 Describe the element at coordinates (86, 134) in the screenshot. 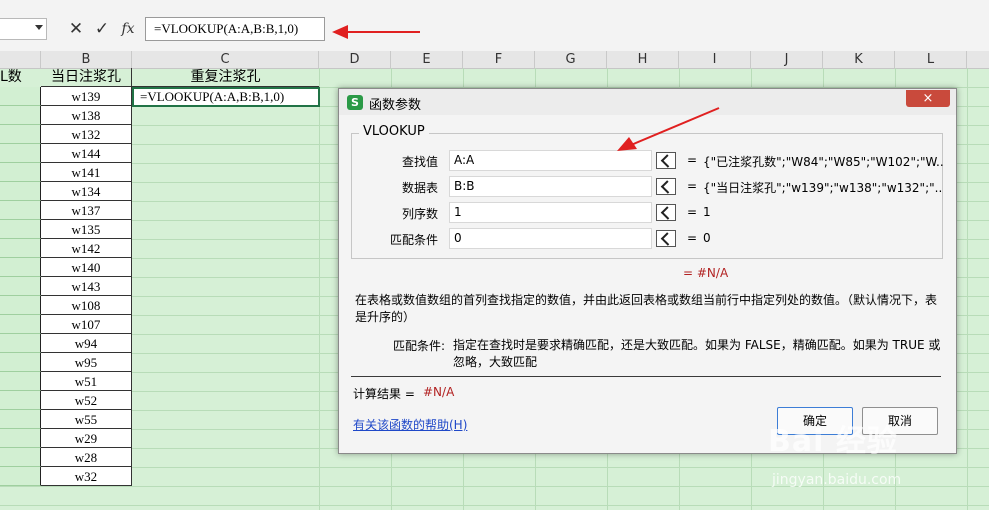

I see `cell-b: w132` at that location.